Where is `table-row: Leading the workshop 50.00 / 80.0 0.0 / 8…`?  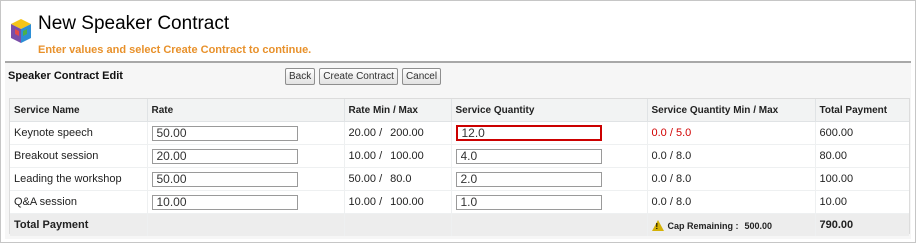 table-row: Leading the workshop 50.00 / 80.0 0.0 / 8… is located at coordinates (459, 179).